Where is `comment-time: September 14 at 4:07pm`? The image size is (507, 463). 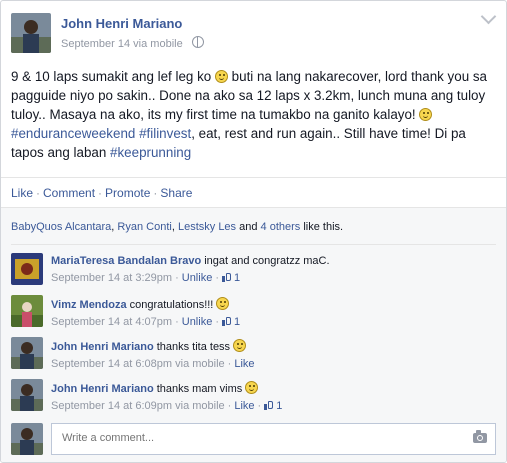
comment-time: September 14 at 4:07pm is located at coordinates (111, 322).